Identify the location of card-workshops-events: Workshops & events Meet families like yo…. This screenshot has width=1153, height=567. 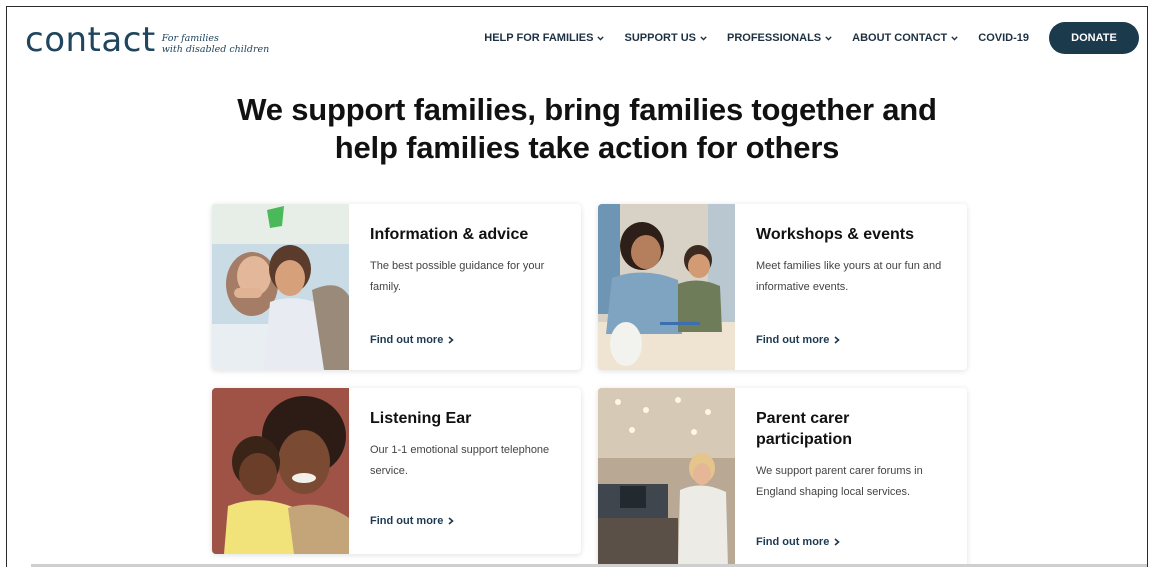
(782, 287).